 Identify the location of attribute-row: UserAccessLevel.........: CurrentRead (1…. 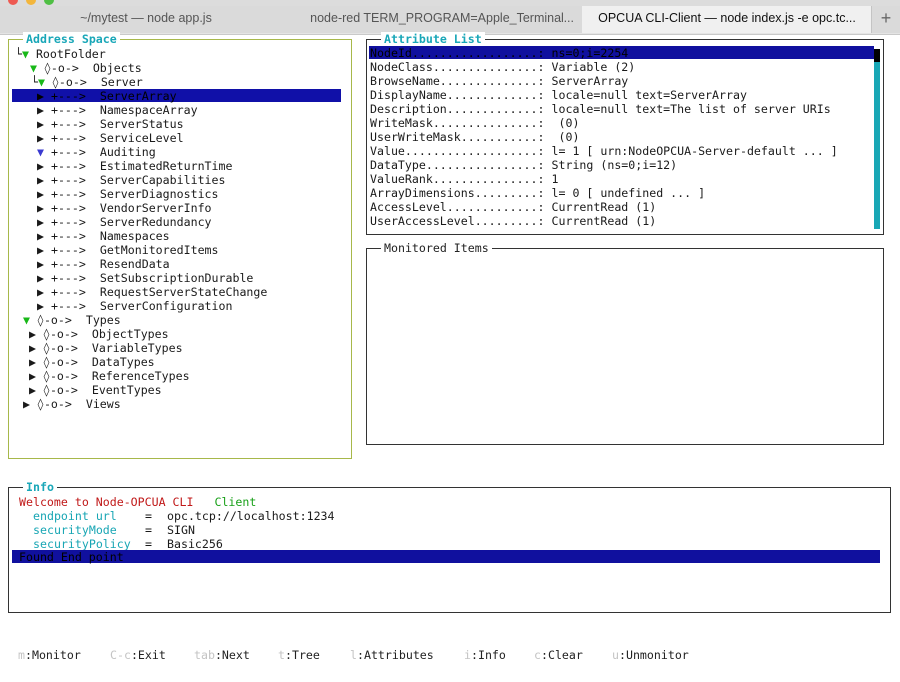
(513, 221).